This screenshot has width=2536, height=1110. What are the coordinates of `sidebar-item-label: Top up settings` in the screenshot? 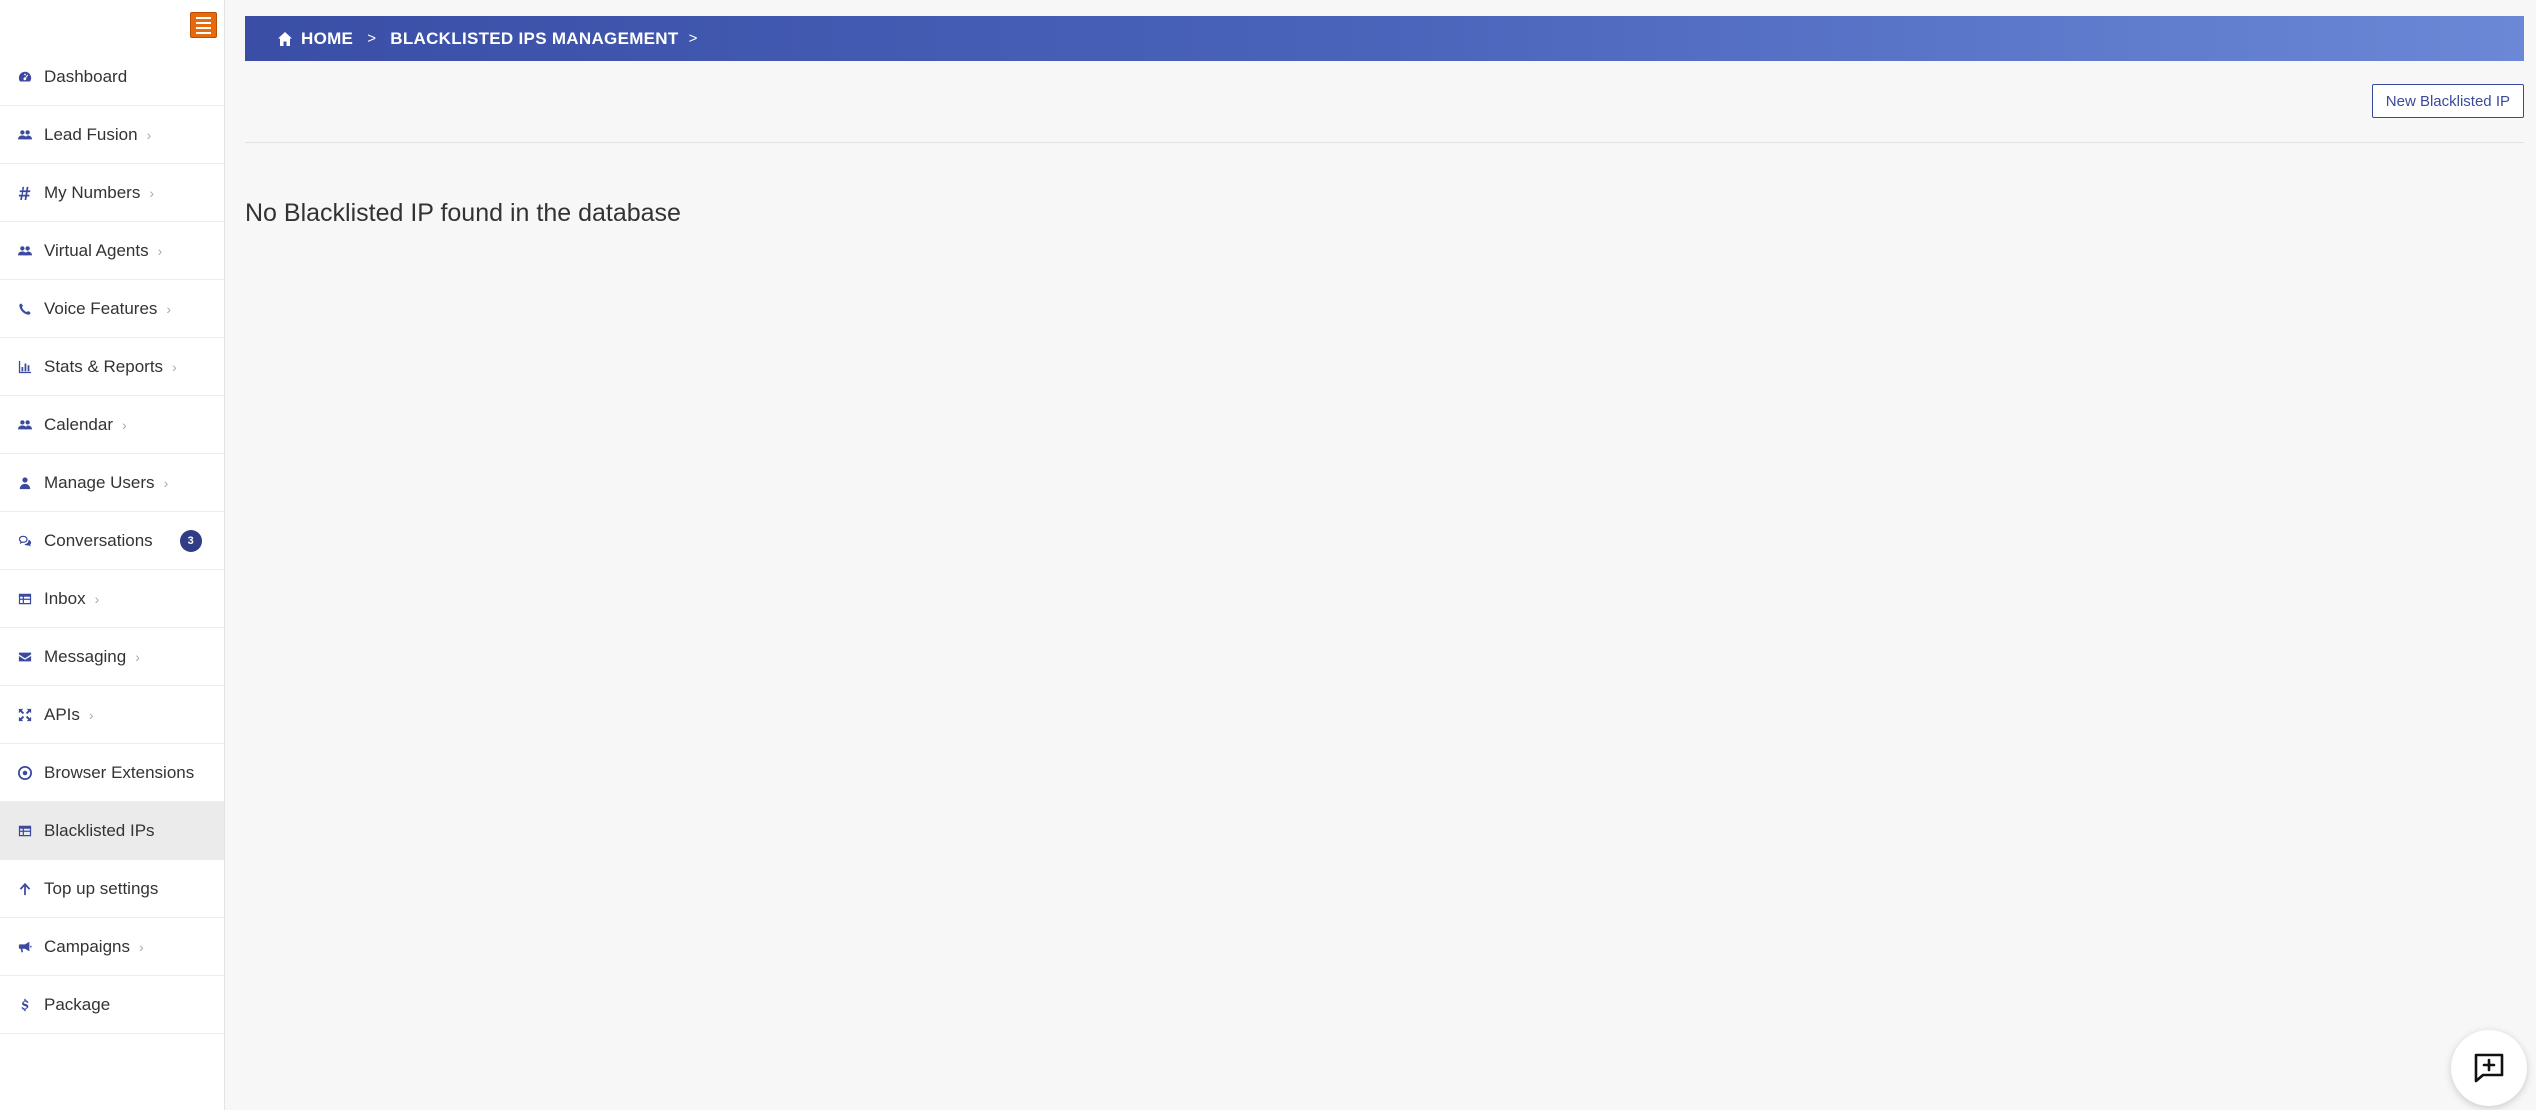 It's located at (101, 888).